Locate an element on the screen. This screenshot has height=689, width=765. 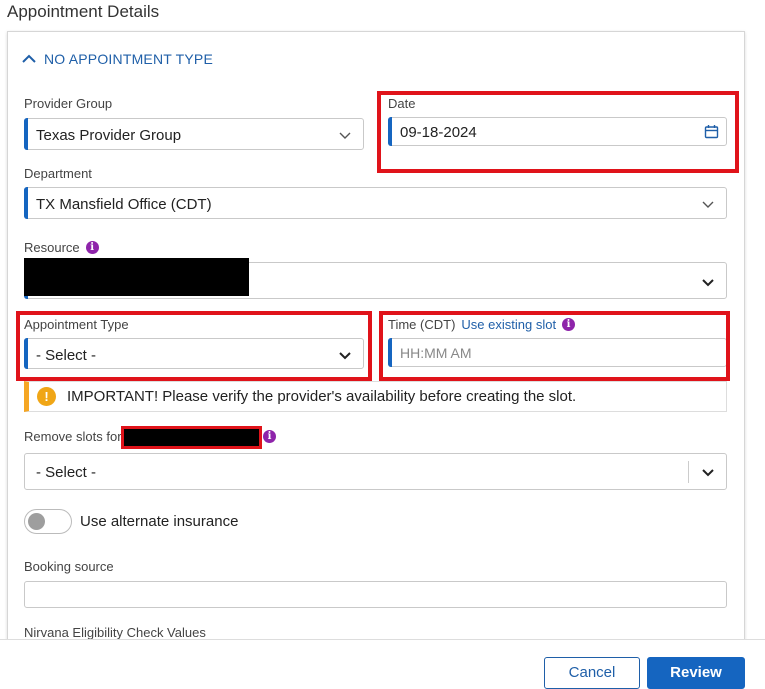
department-value: TX Mansfield Office (CDT) is located at coordinates (124, 204).